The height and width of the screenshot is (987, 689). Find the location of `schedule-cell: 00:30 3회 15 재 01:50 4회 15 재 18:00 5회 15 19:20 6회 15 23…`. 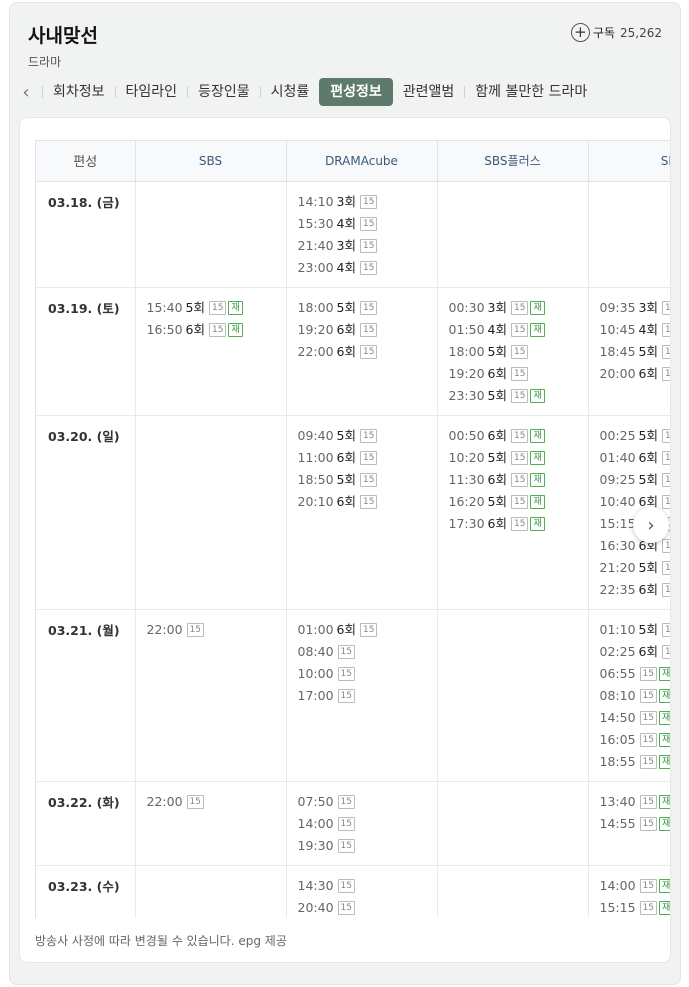

schedule-cell: 00:30 3회 15 재 01:50 4회 15 재 18:00 5회 15 19:20 6회 15 23… is located at coordinates (513, 351).